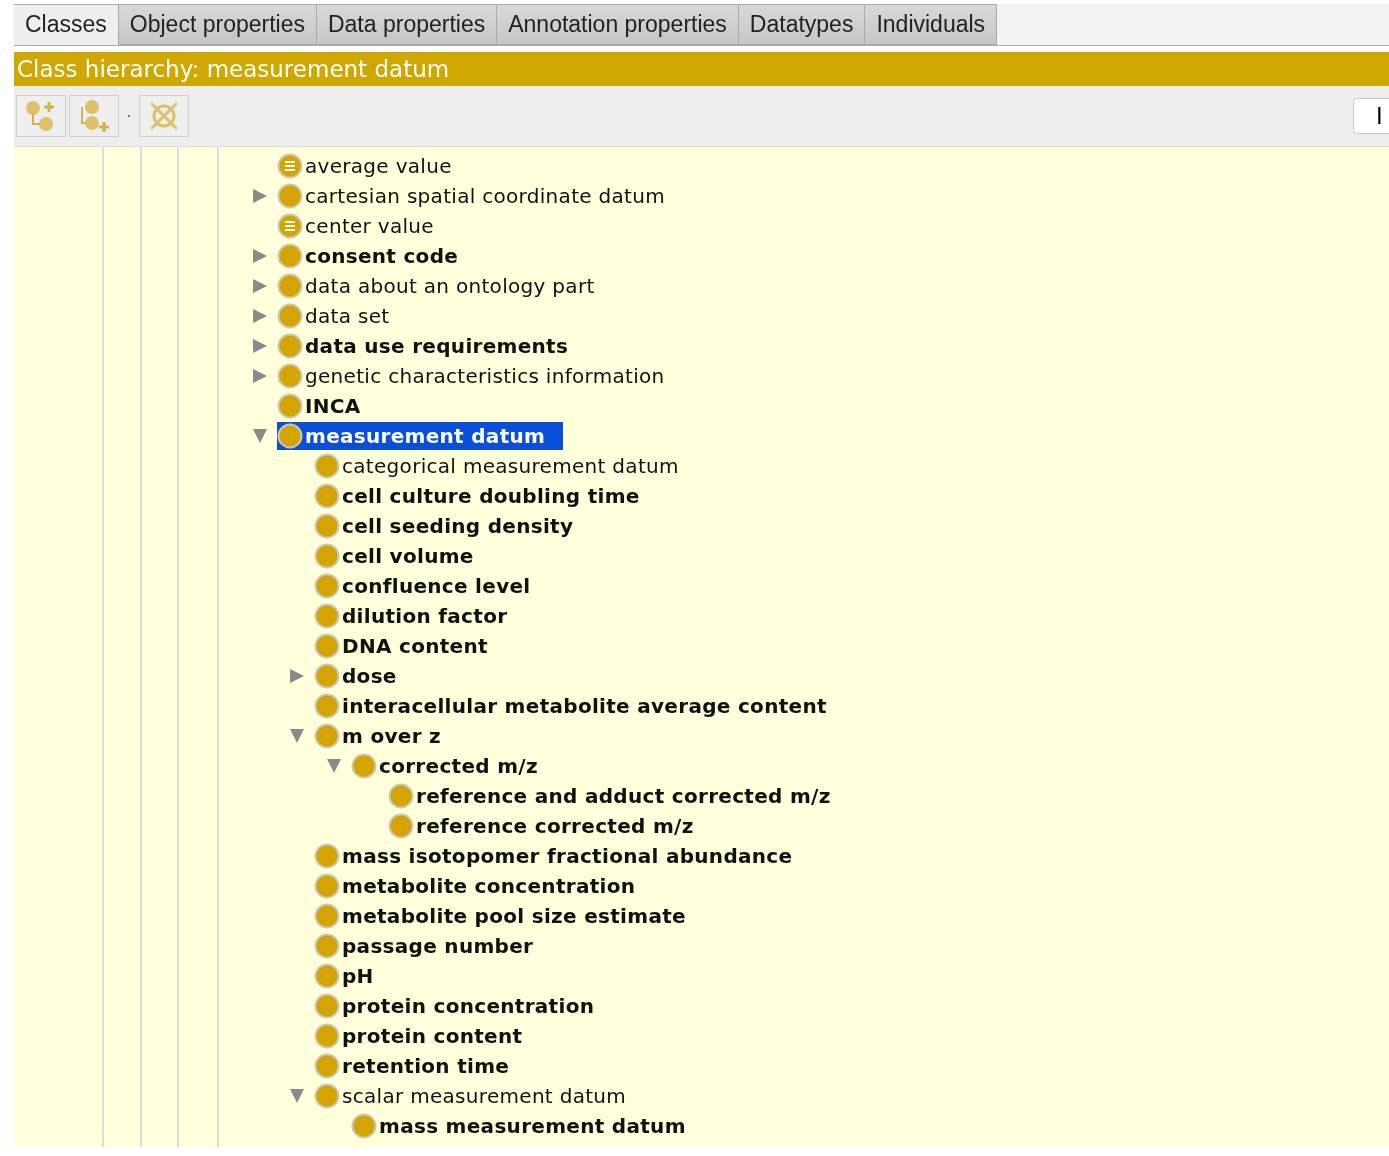 This screenshot has width=1389, height=1156. Describe the element at coordinates (437, 346) in the screenshot. I see `class-label: data use requirements` at that location.